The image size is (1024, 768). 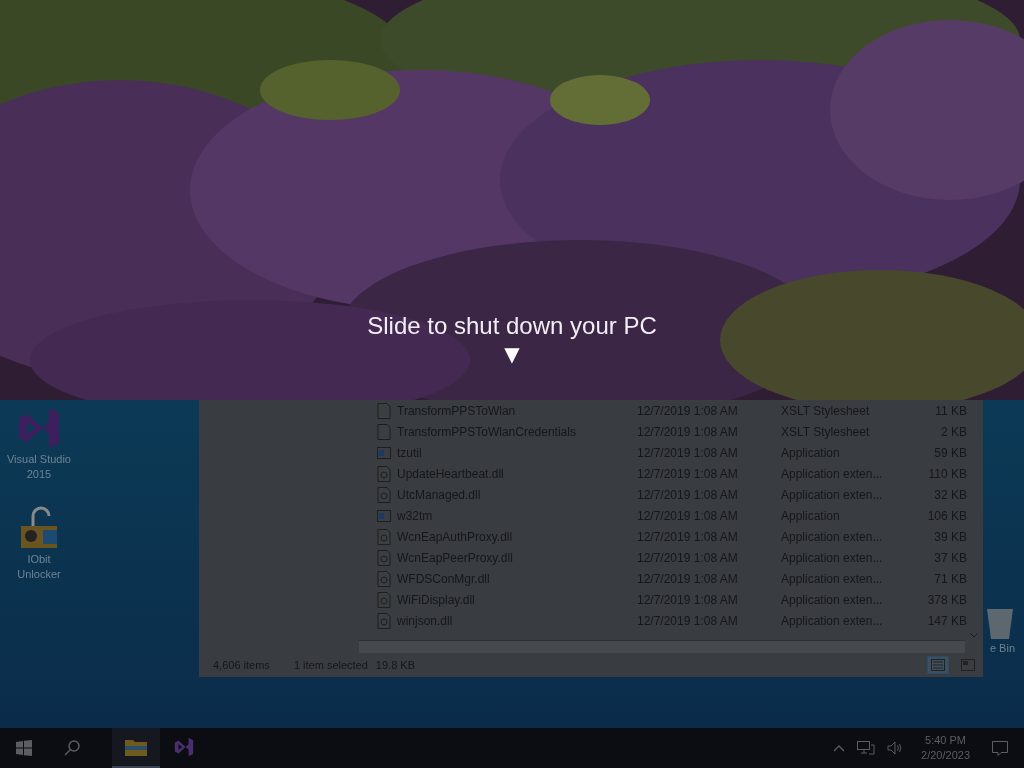 I want to click on start-icon, so click(x=24, y=748).